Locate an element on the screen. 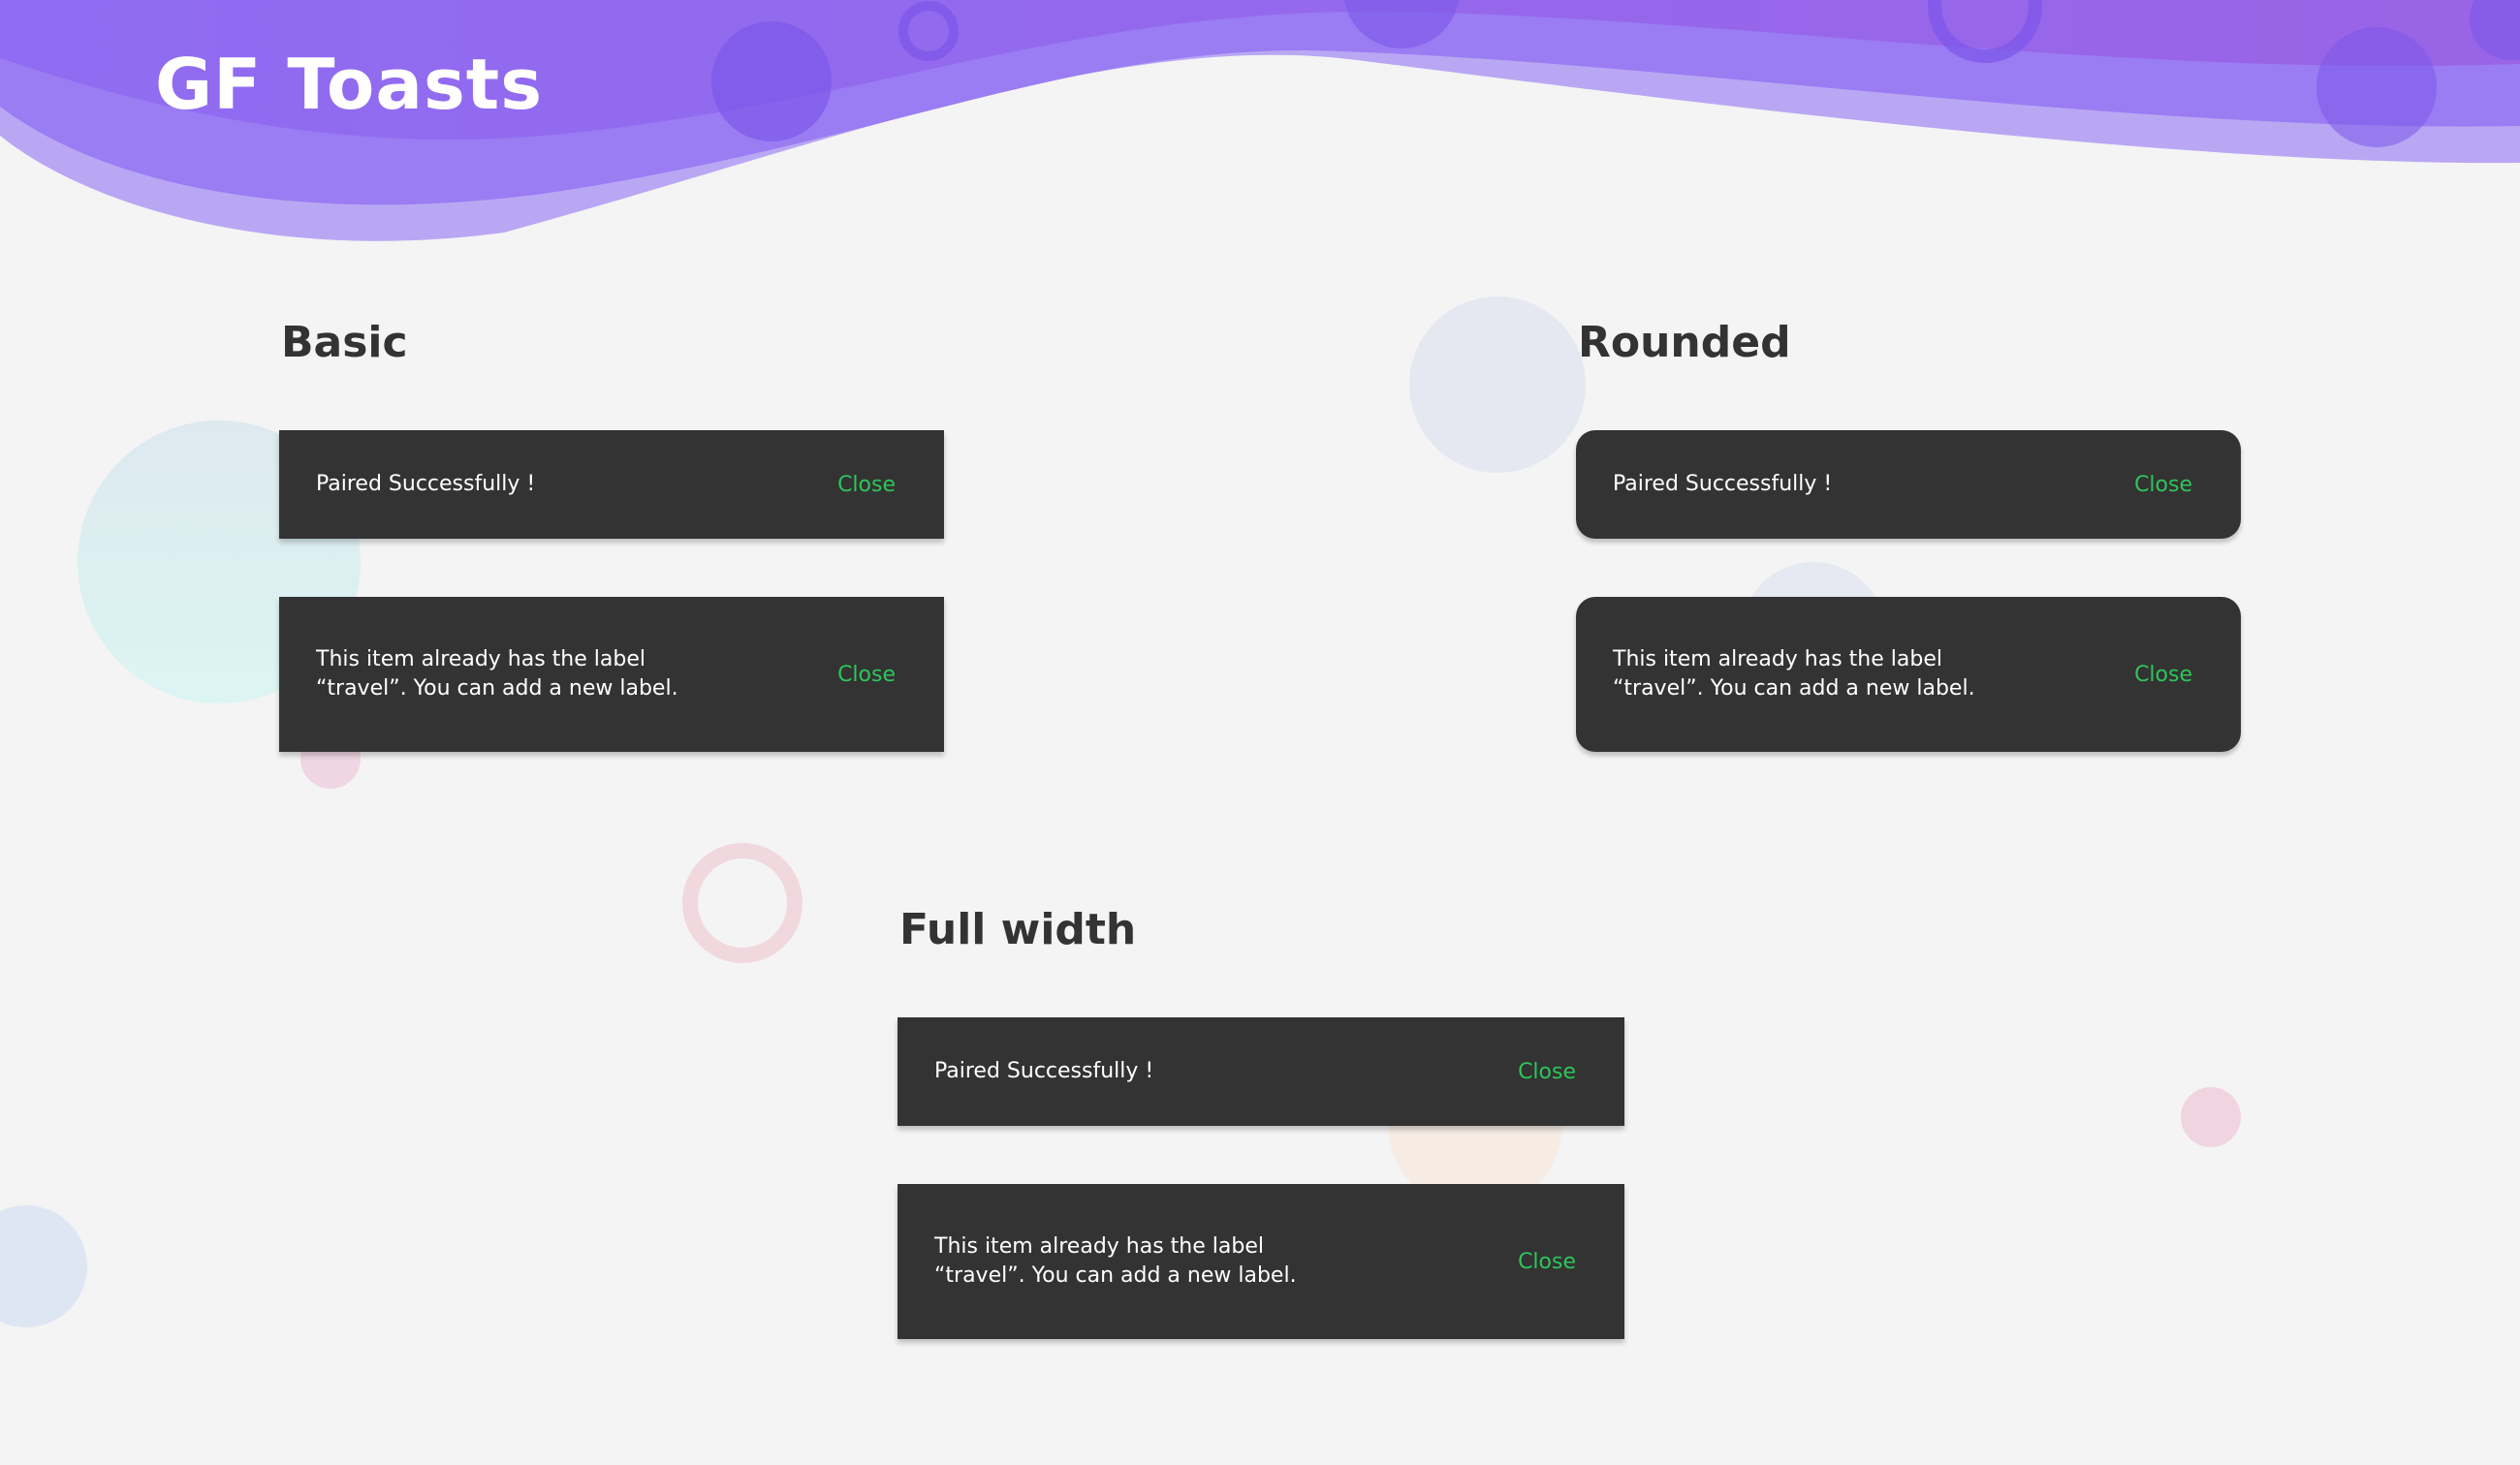 The image size is (2520, 1465). toast-rounded-paired: Paired Successfully ! Close is located at coordinates (1909, 484).